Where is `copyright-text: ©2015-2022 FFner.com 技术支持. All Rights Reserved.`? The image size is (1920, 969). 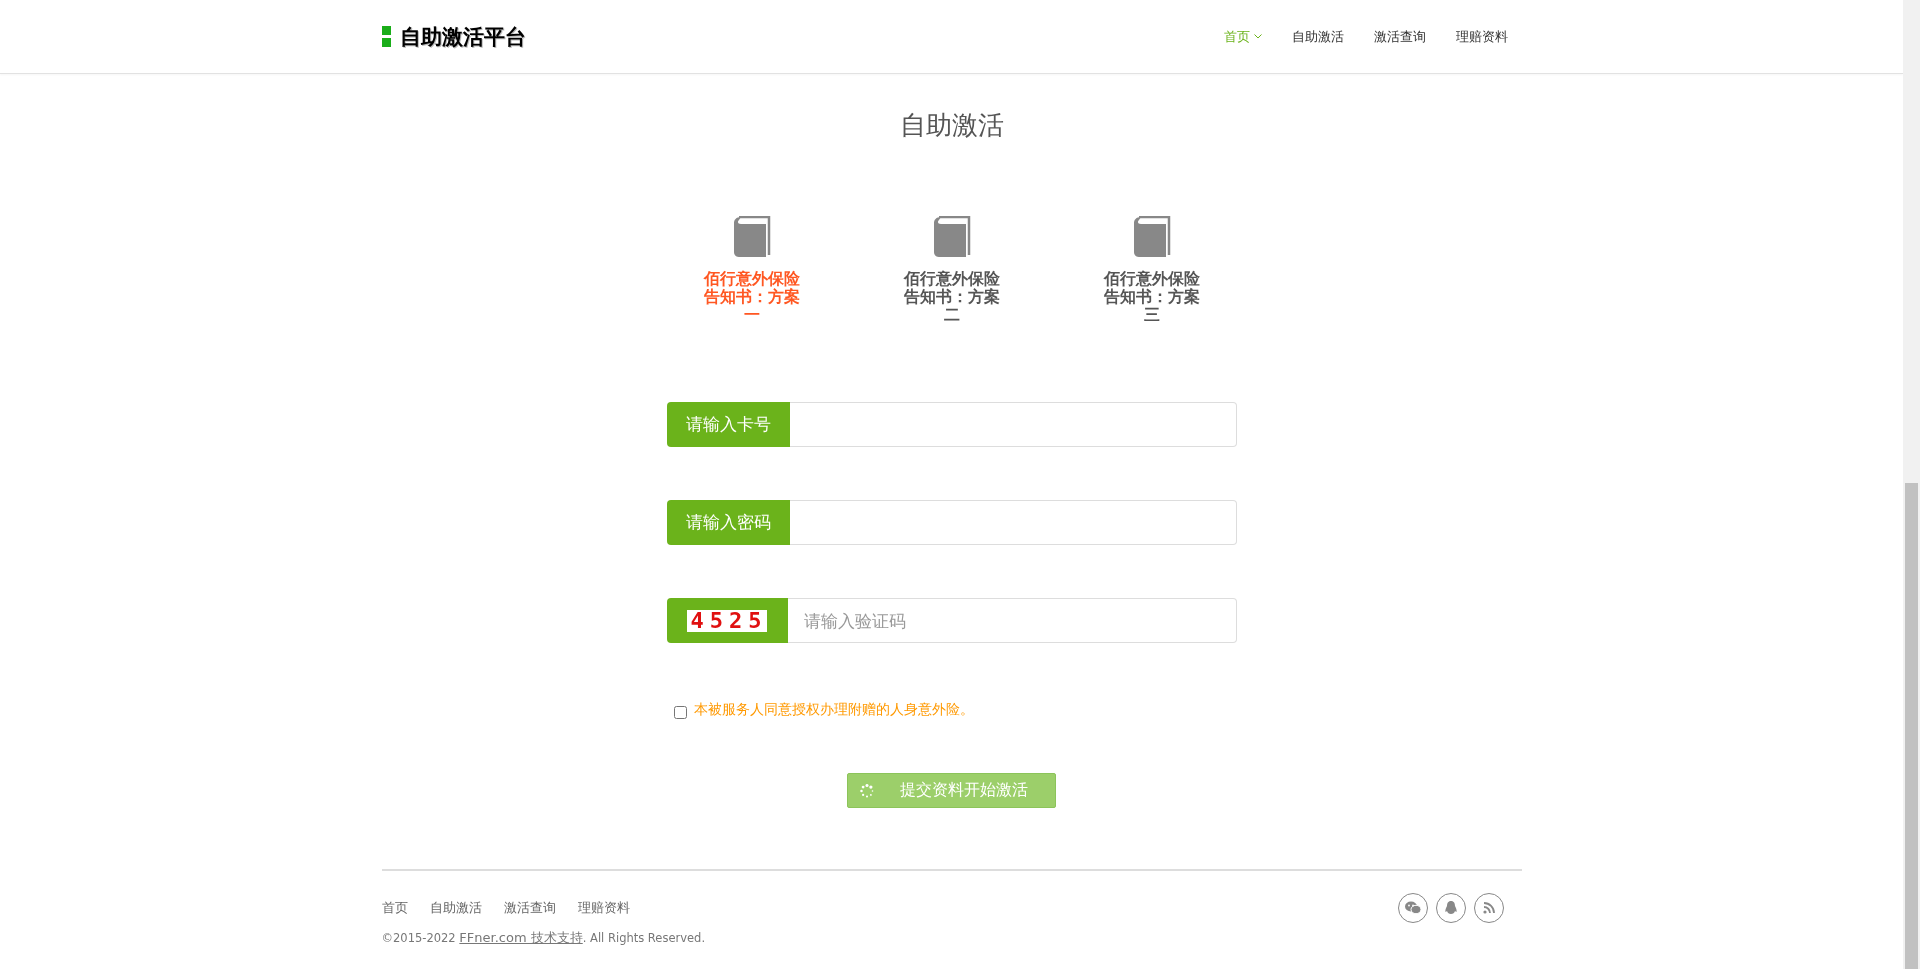
copyright-text: ©2015-2022 FFner.com 技术支持. All Rights Reserved. is located at coordinates (544, 938).